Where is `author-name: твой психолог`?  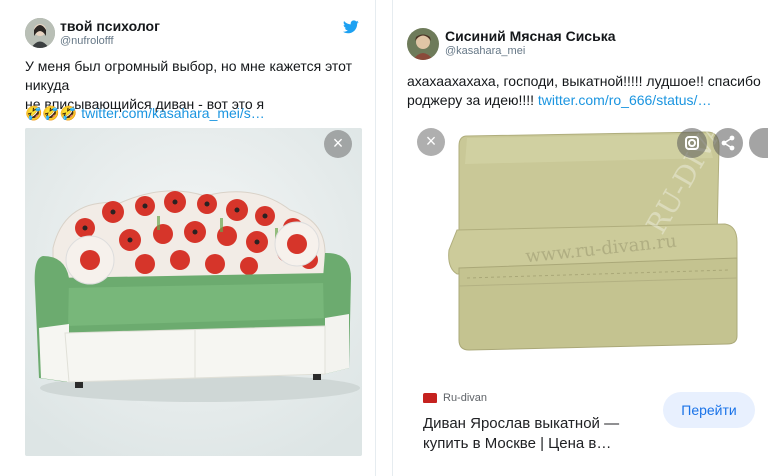
author-name: твой психолог is located at coordinates (110, 26).